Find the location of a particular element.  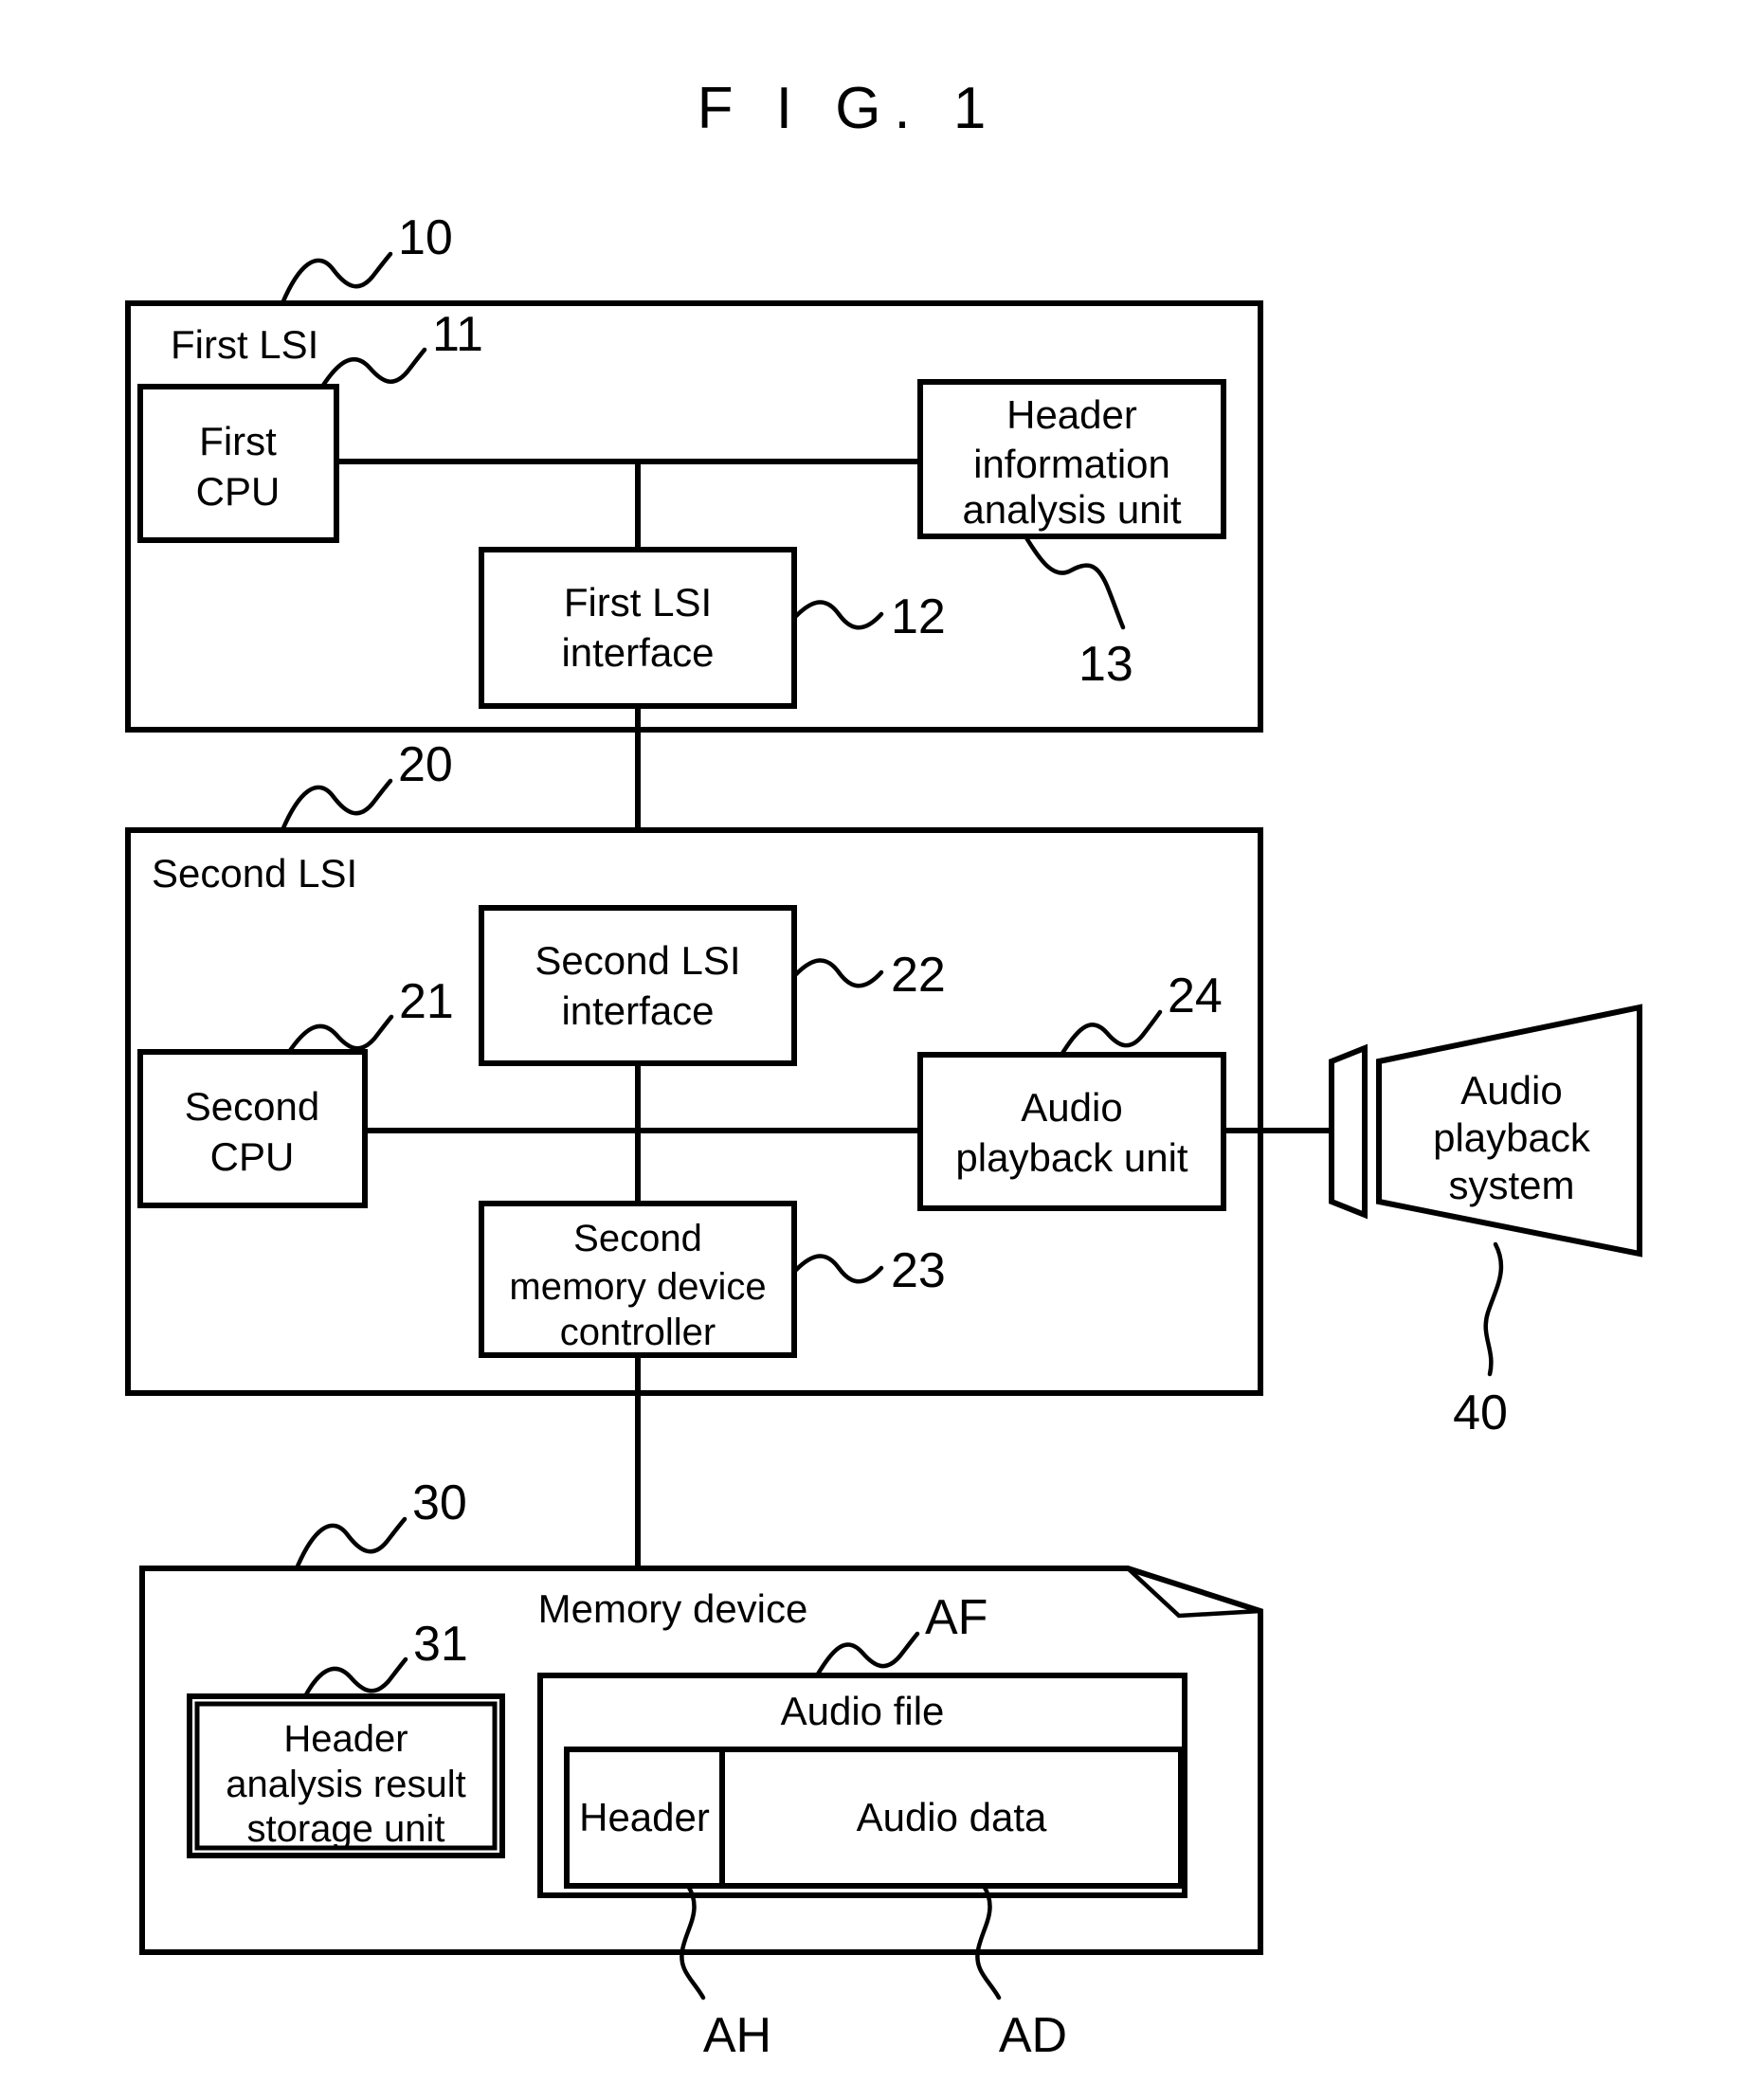

second-cpu-box is located at coordinates (253, 1128).